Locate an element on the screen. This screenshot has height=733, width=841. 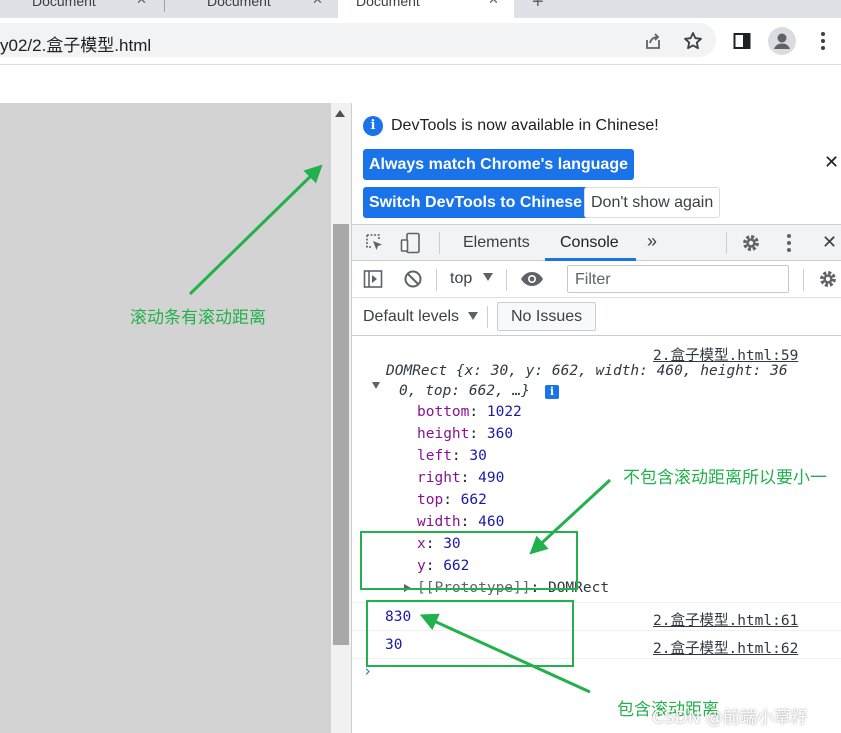
dont-show-again-button: Don't show again is located at coordinates (652, 202).